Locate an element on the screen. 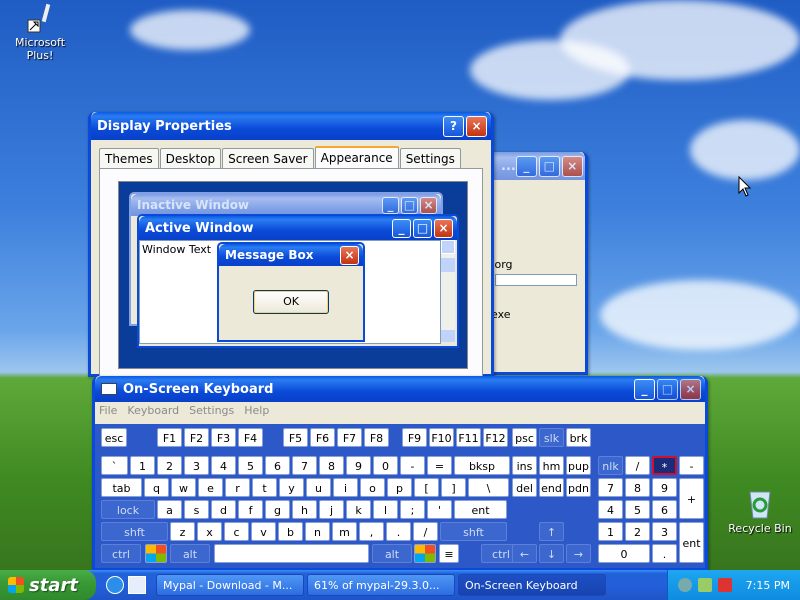 This screenshot has width=800, height=600. key-0-14: slk is located at coordinates (551, 437).